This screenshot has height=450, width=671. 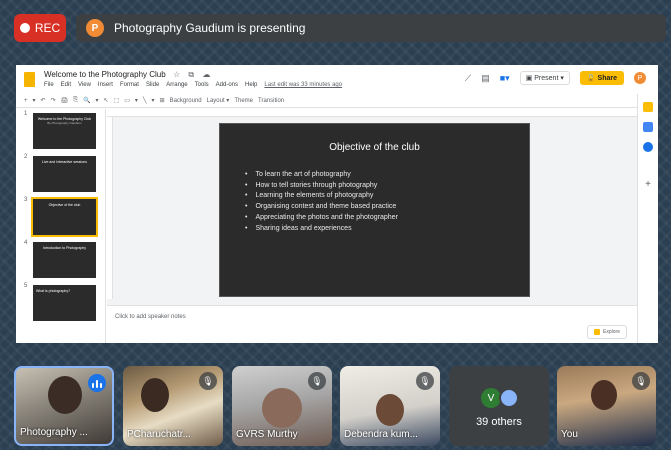 I want to click on background-button: Background, so click(x=186, y=101).